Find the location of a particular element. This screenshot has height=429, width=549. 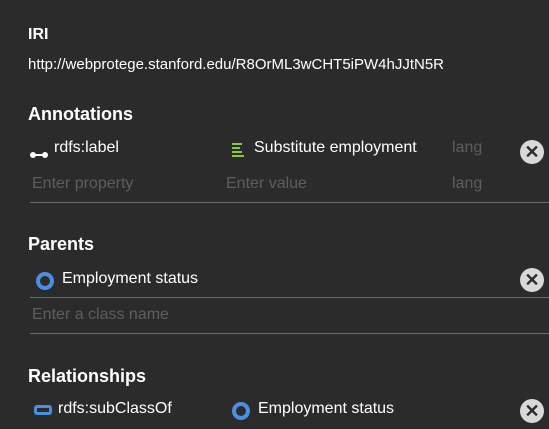

remove-relationship-button: ✕ is located at coordinates (532, 411).